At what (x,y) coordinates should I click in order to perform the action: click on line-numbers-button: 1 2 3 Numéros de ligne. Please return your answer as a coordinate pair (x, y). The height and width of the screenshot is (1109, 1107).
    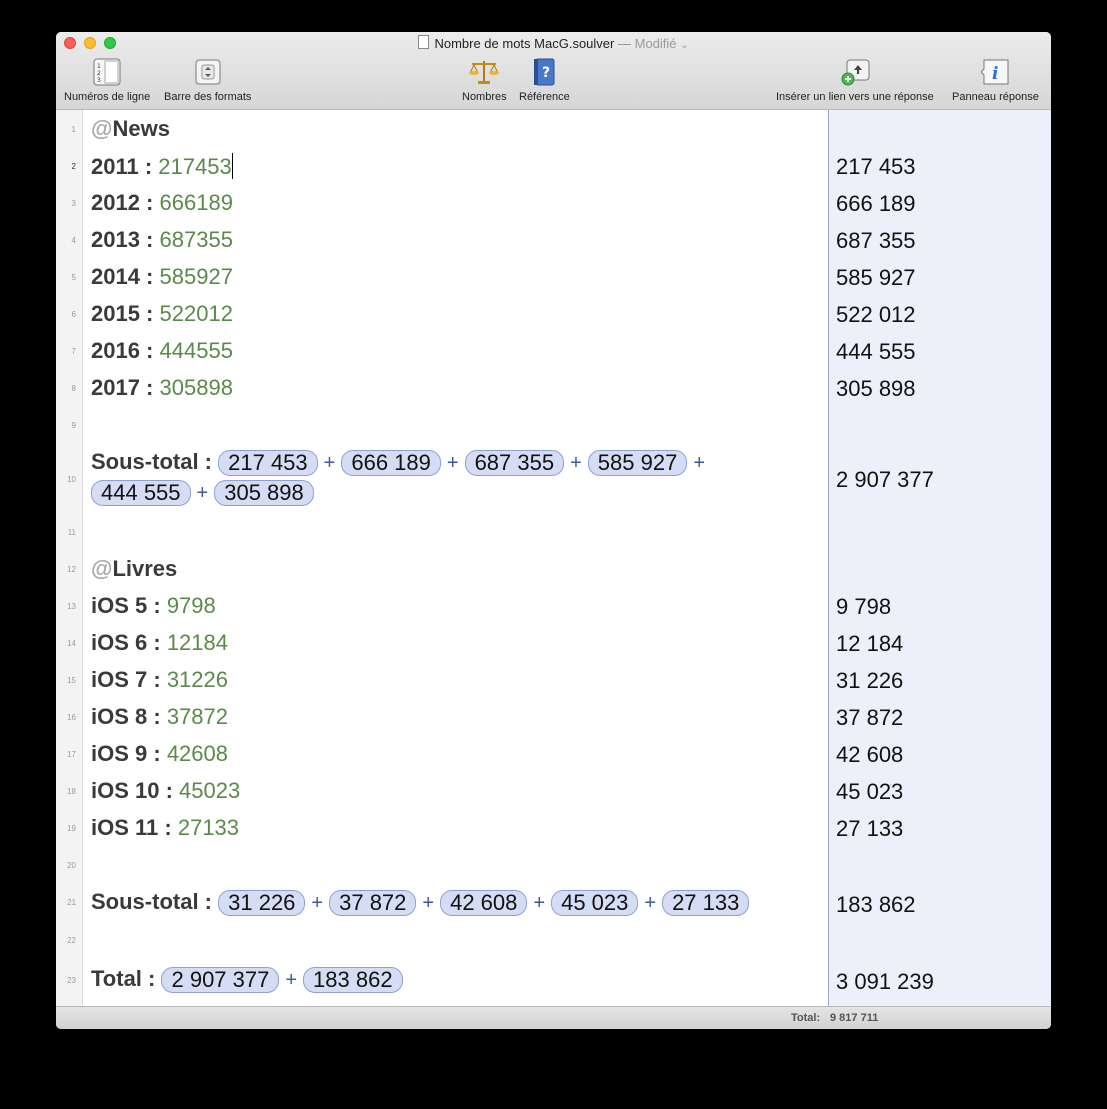
    Looking at the image, I should click on (107, 80).